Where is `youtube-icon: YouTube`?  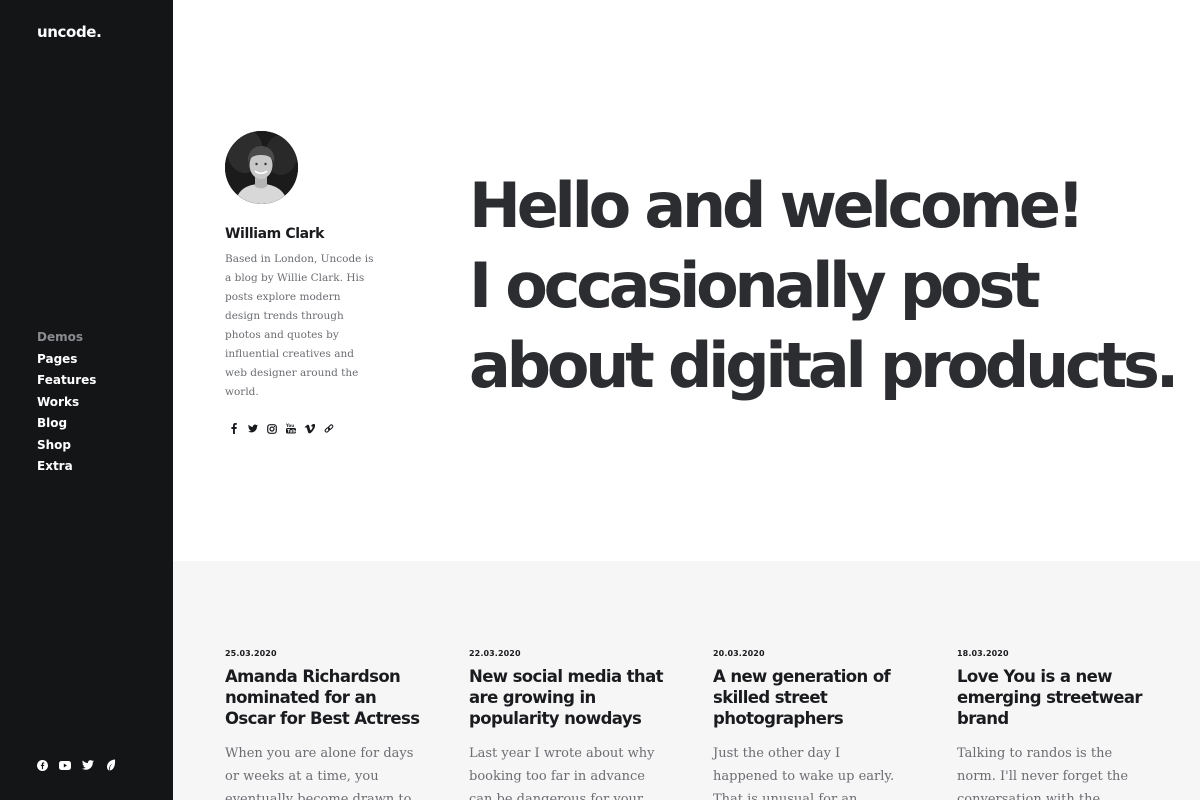 youtube-icon: YouTube is located at coordinates (290, 428).